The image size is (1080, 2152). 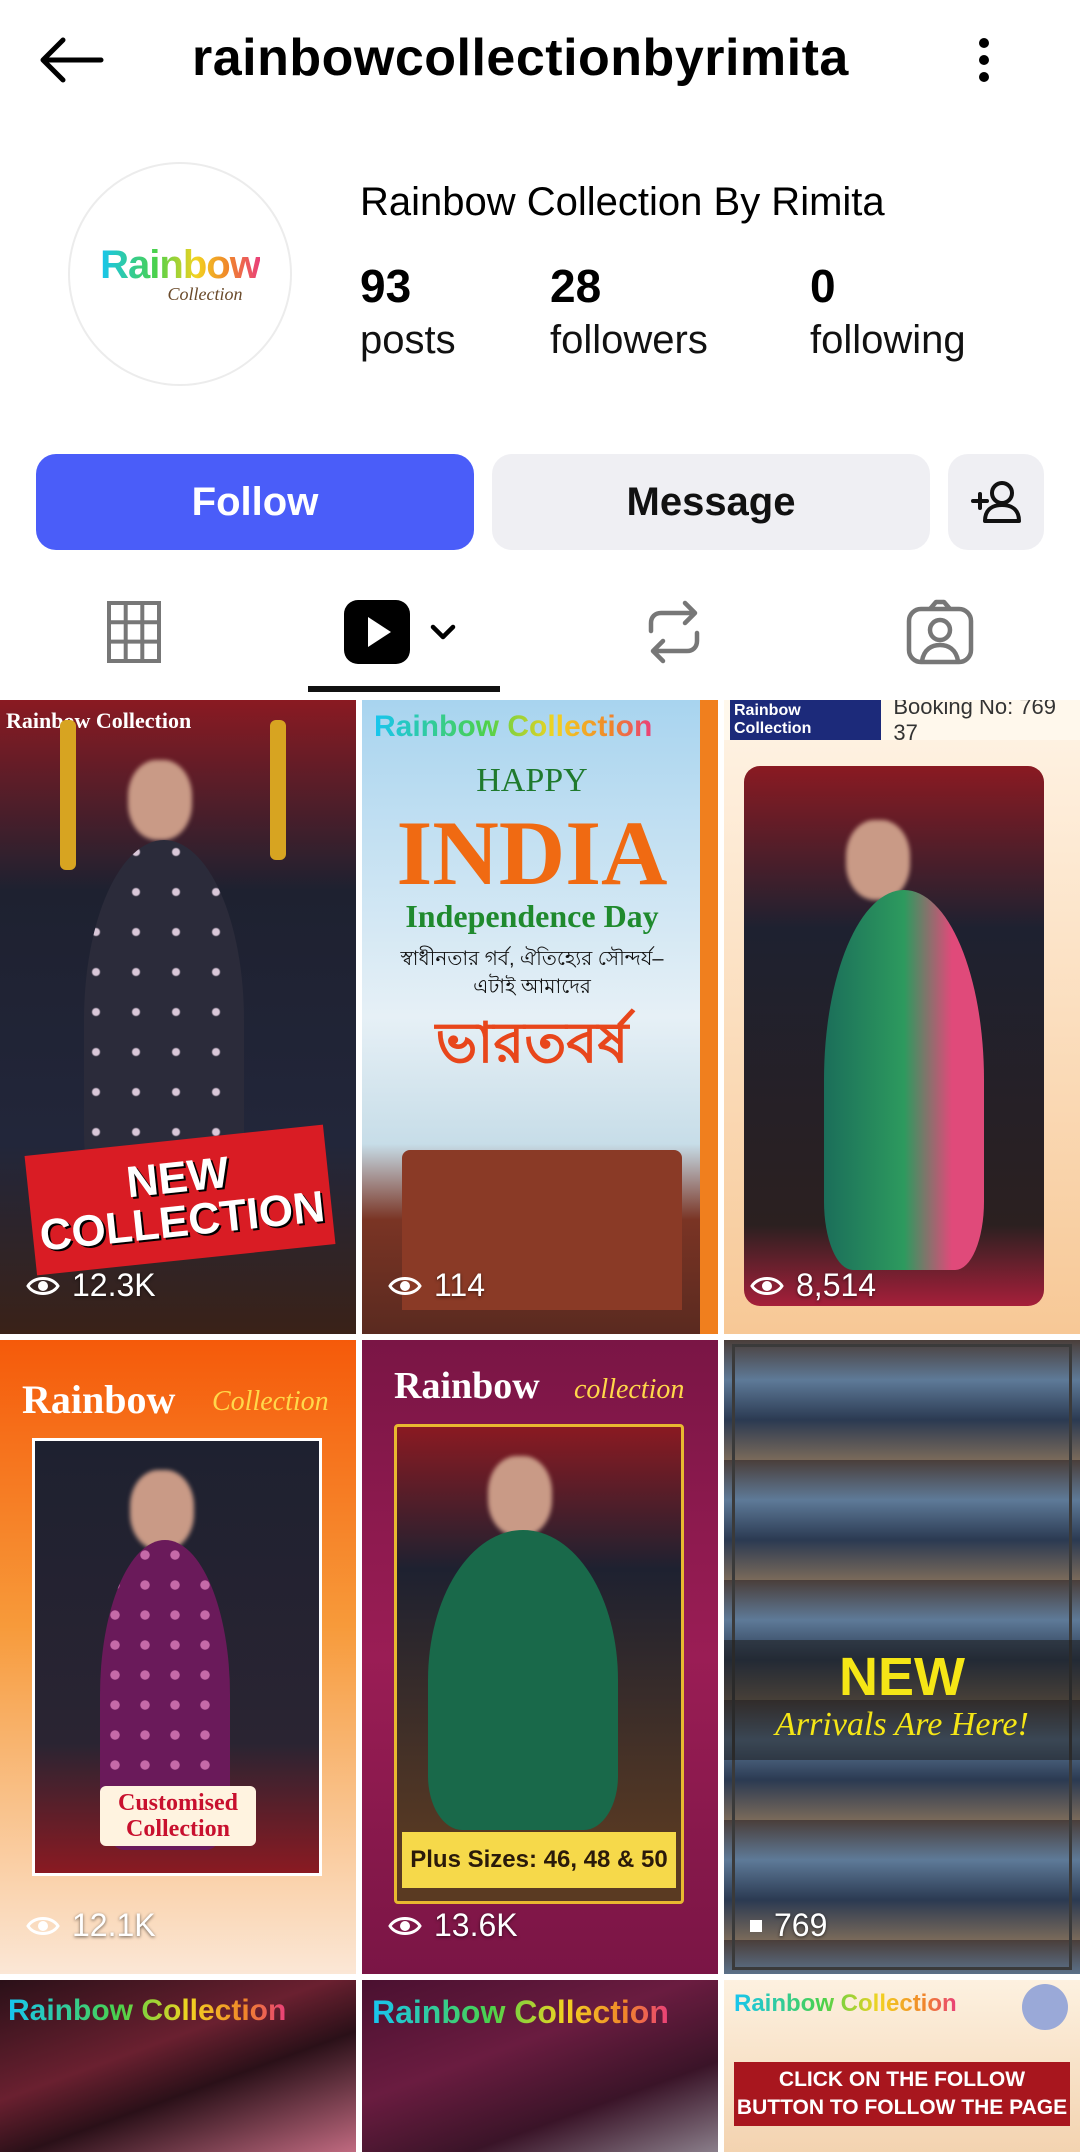 What do you see at coordinates (178, 1816) in the screenshot?
I see `customised-banner: Customised Collection` at bounding box center [178, 1816].